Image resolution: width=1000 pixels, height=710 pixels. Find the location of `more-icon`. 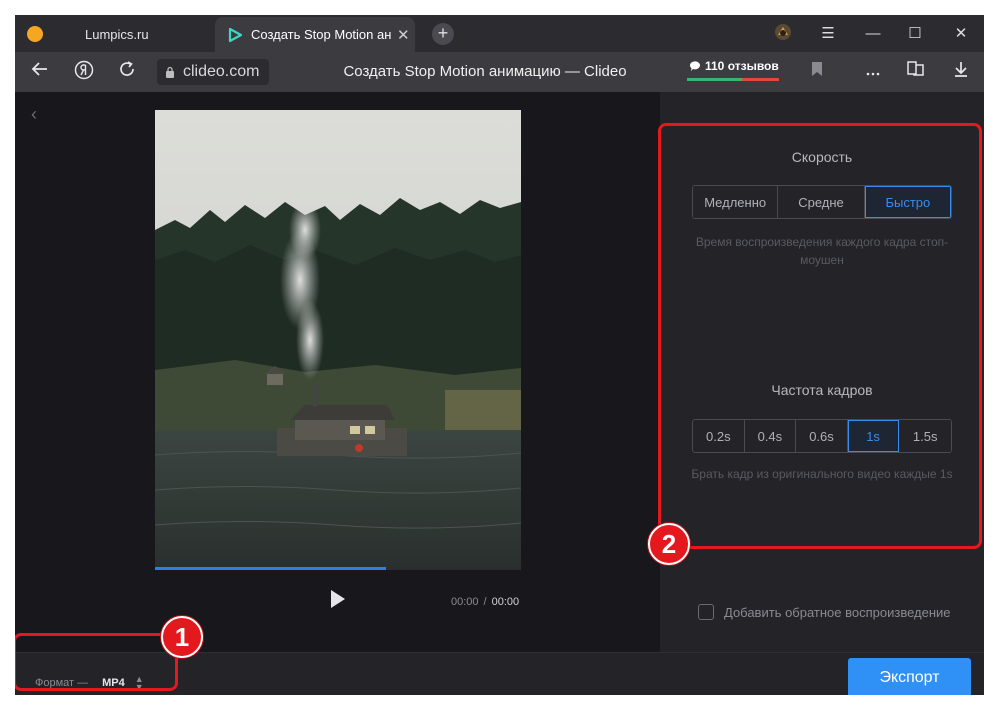

more-icon is located at coordinates (873, 72).